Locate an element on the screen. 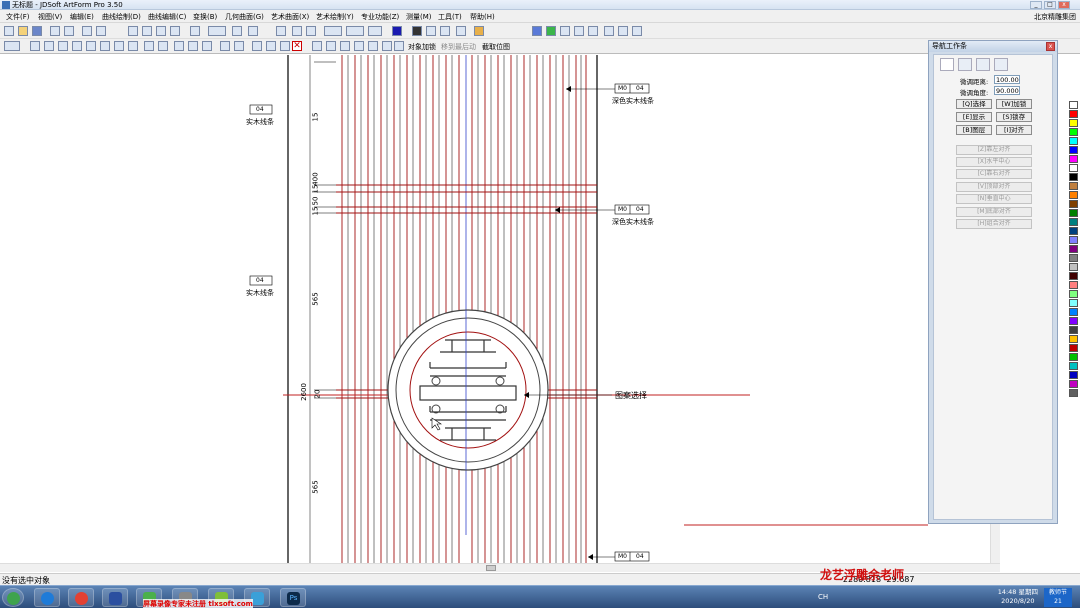 Image resolution: width=1080 pixels, height=609 pixels. check-snap-icon is located at coordinates (35, 46).